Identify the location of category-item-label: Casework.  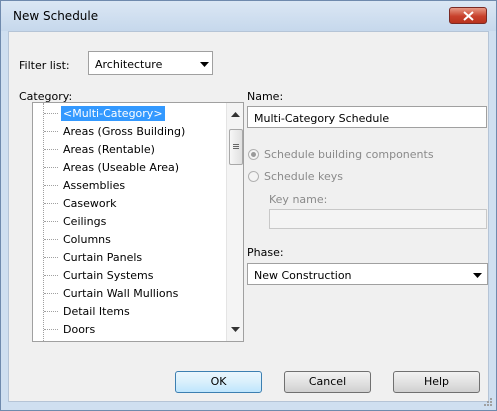
(90, 203).